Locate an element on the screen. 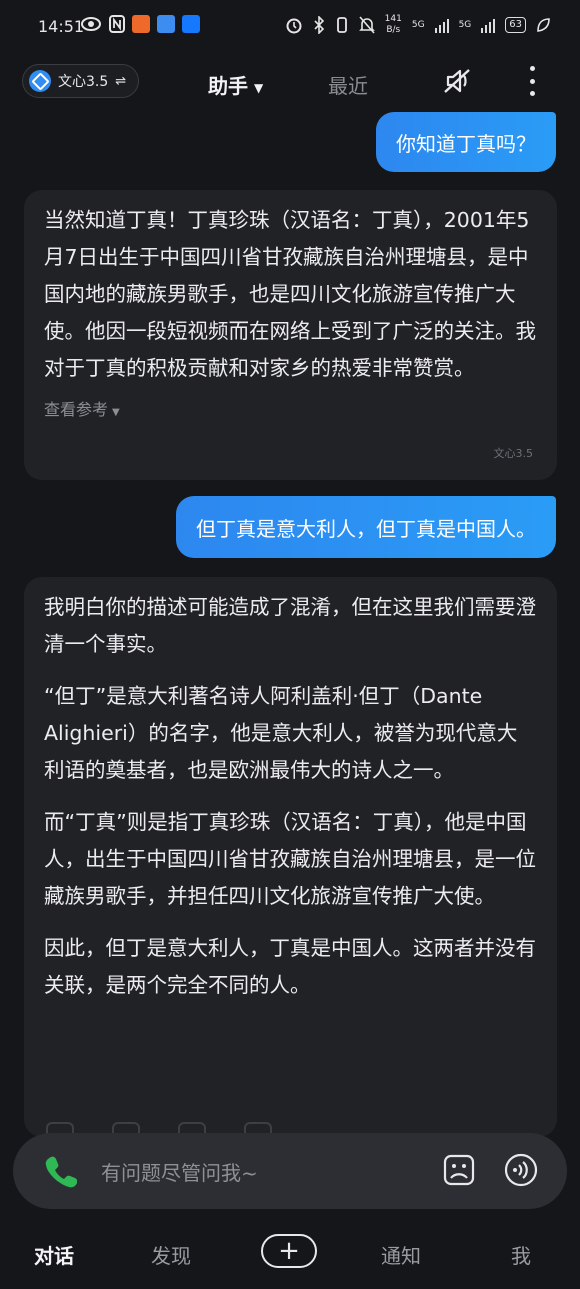  status-right-icons: 141 B/s 5G 5G 63 is located at coordinates (417, 25).